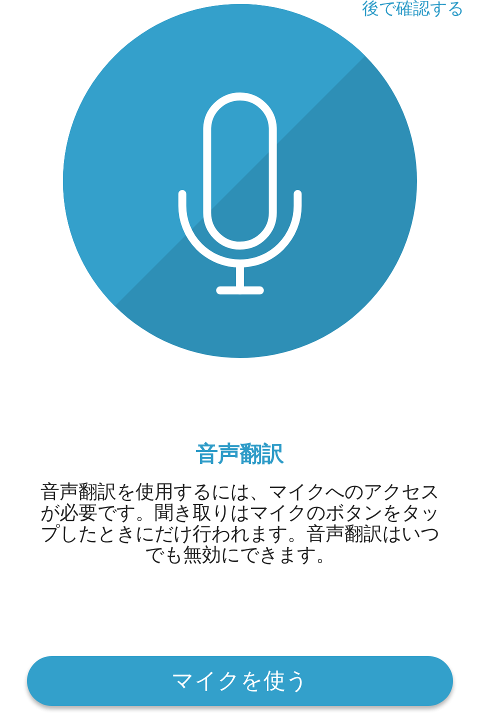 The width and height of the screenshot is (480, 720). What do you see at coordinates (413, 9) in the screenshot?
I see `later-link: 後で確認する` at bounding box center [413, 9].